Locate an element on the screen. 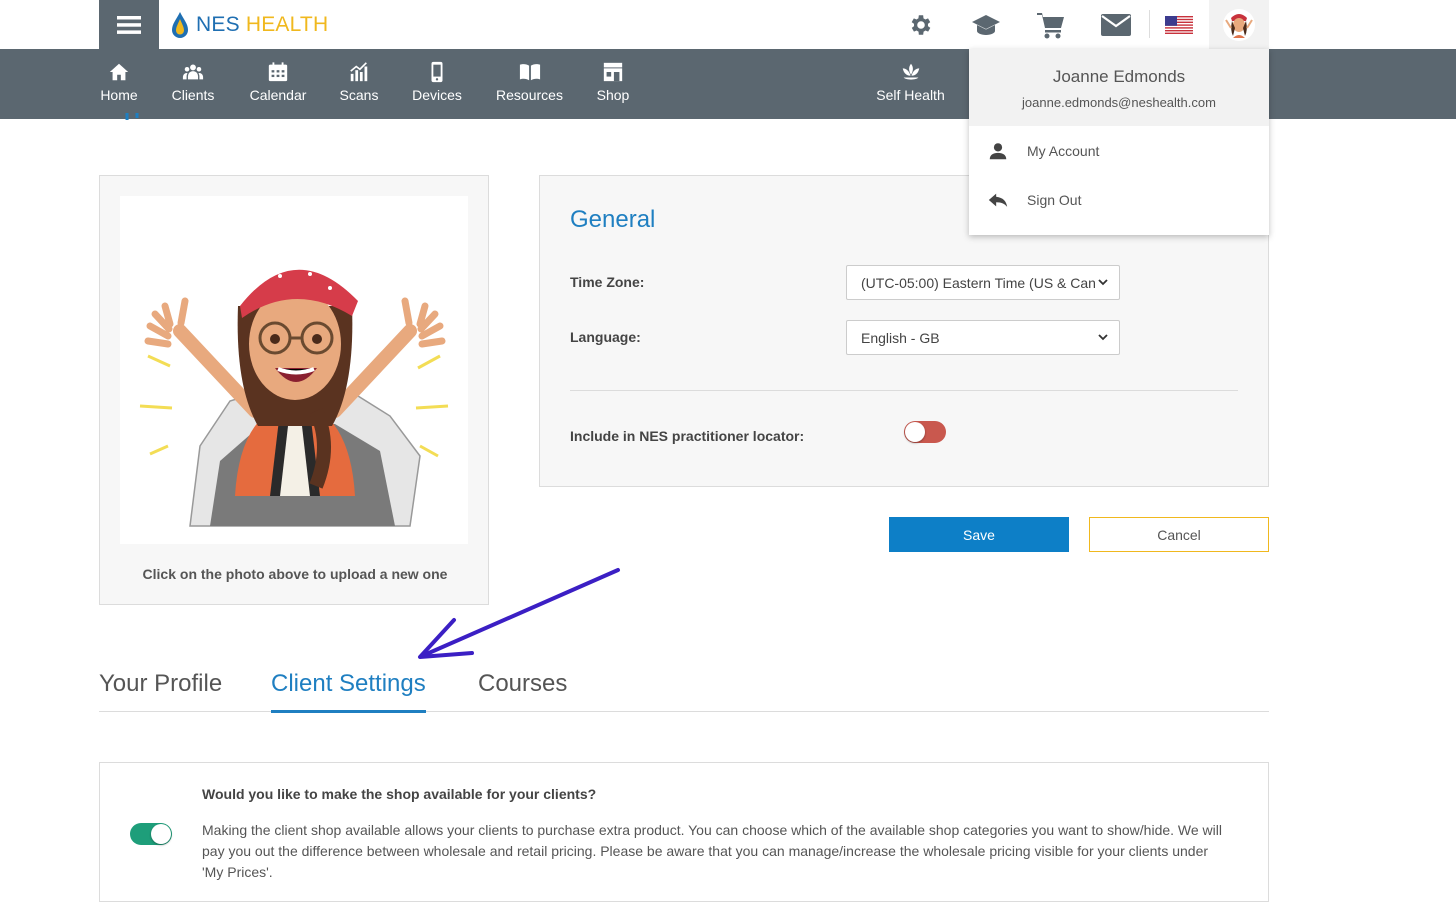  calendar-icon is located at coordinates (278, 72).